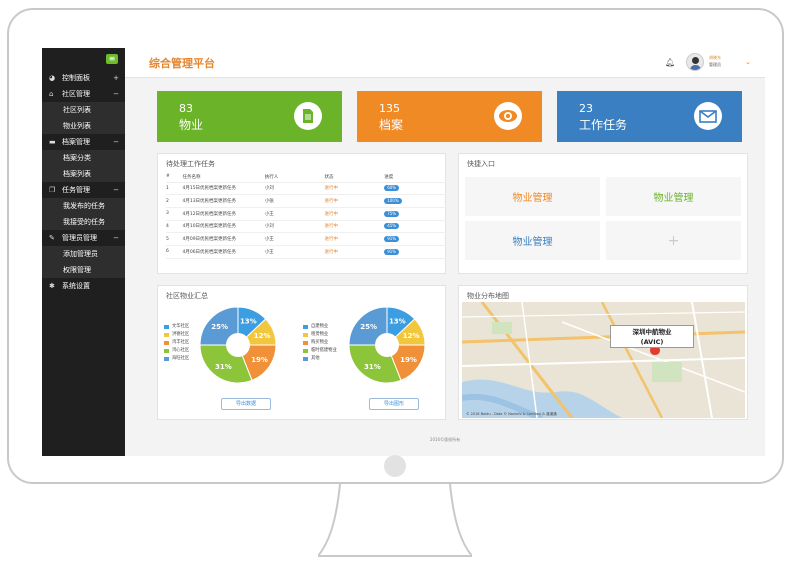 This screenshot has width=790, height=574. Describe the element at coordinates (83, 126) in the screenshot. I see `sidebar-item: 物业列表` at that location.